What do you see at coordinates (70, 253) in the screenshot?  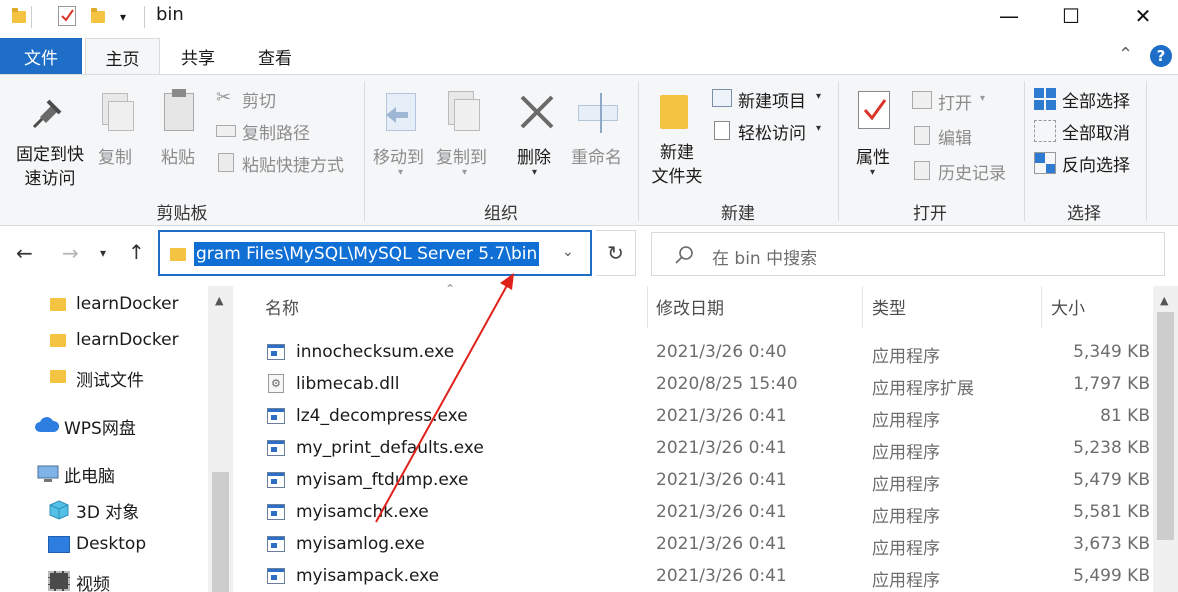 I see `forward-button: →` at bounding box center [70, 253].